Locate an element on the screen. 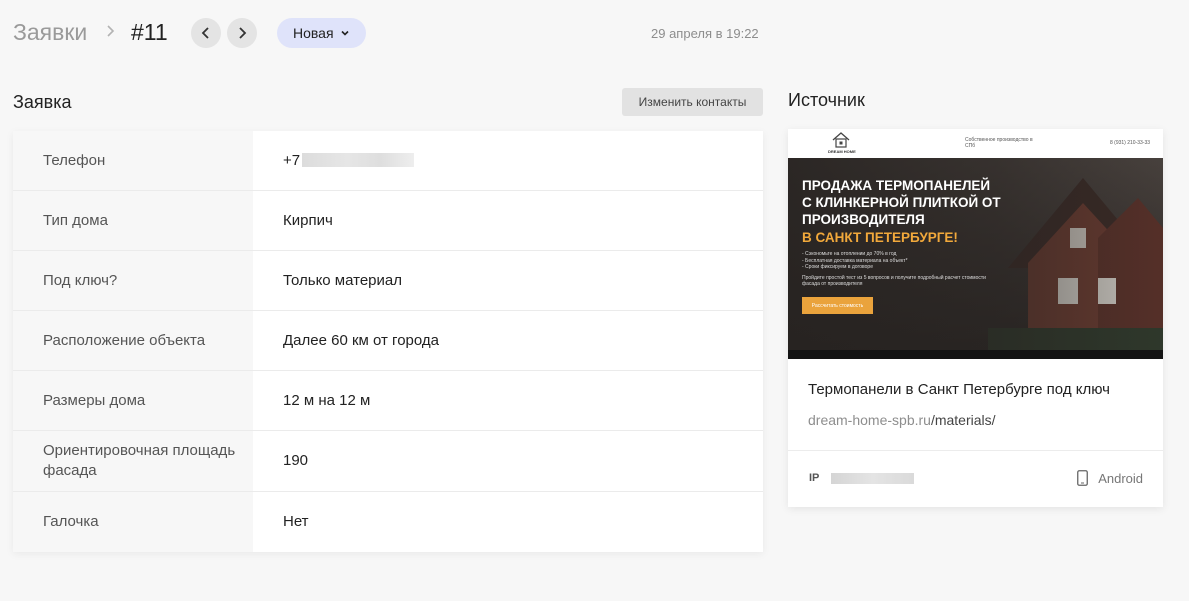  request-id: #11 is located at coordinates (149, 32).